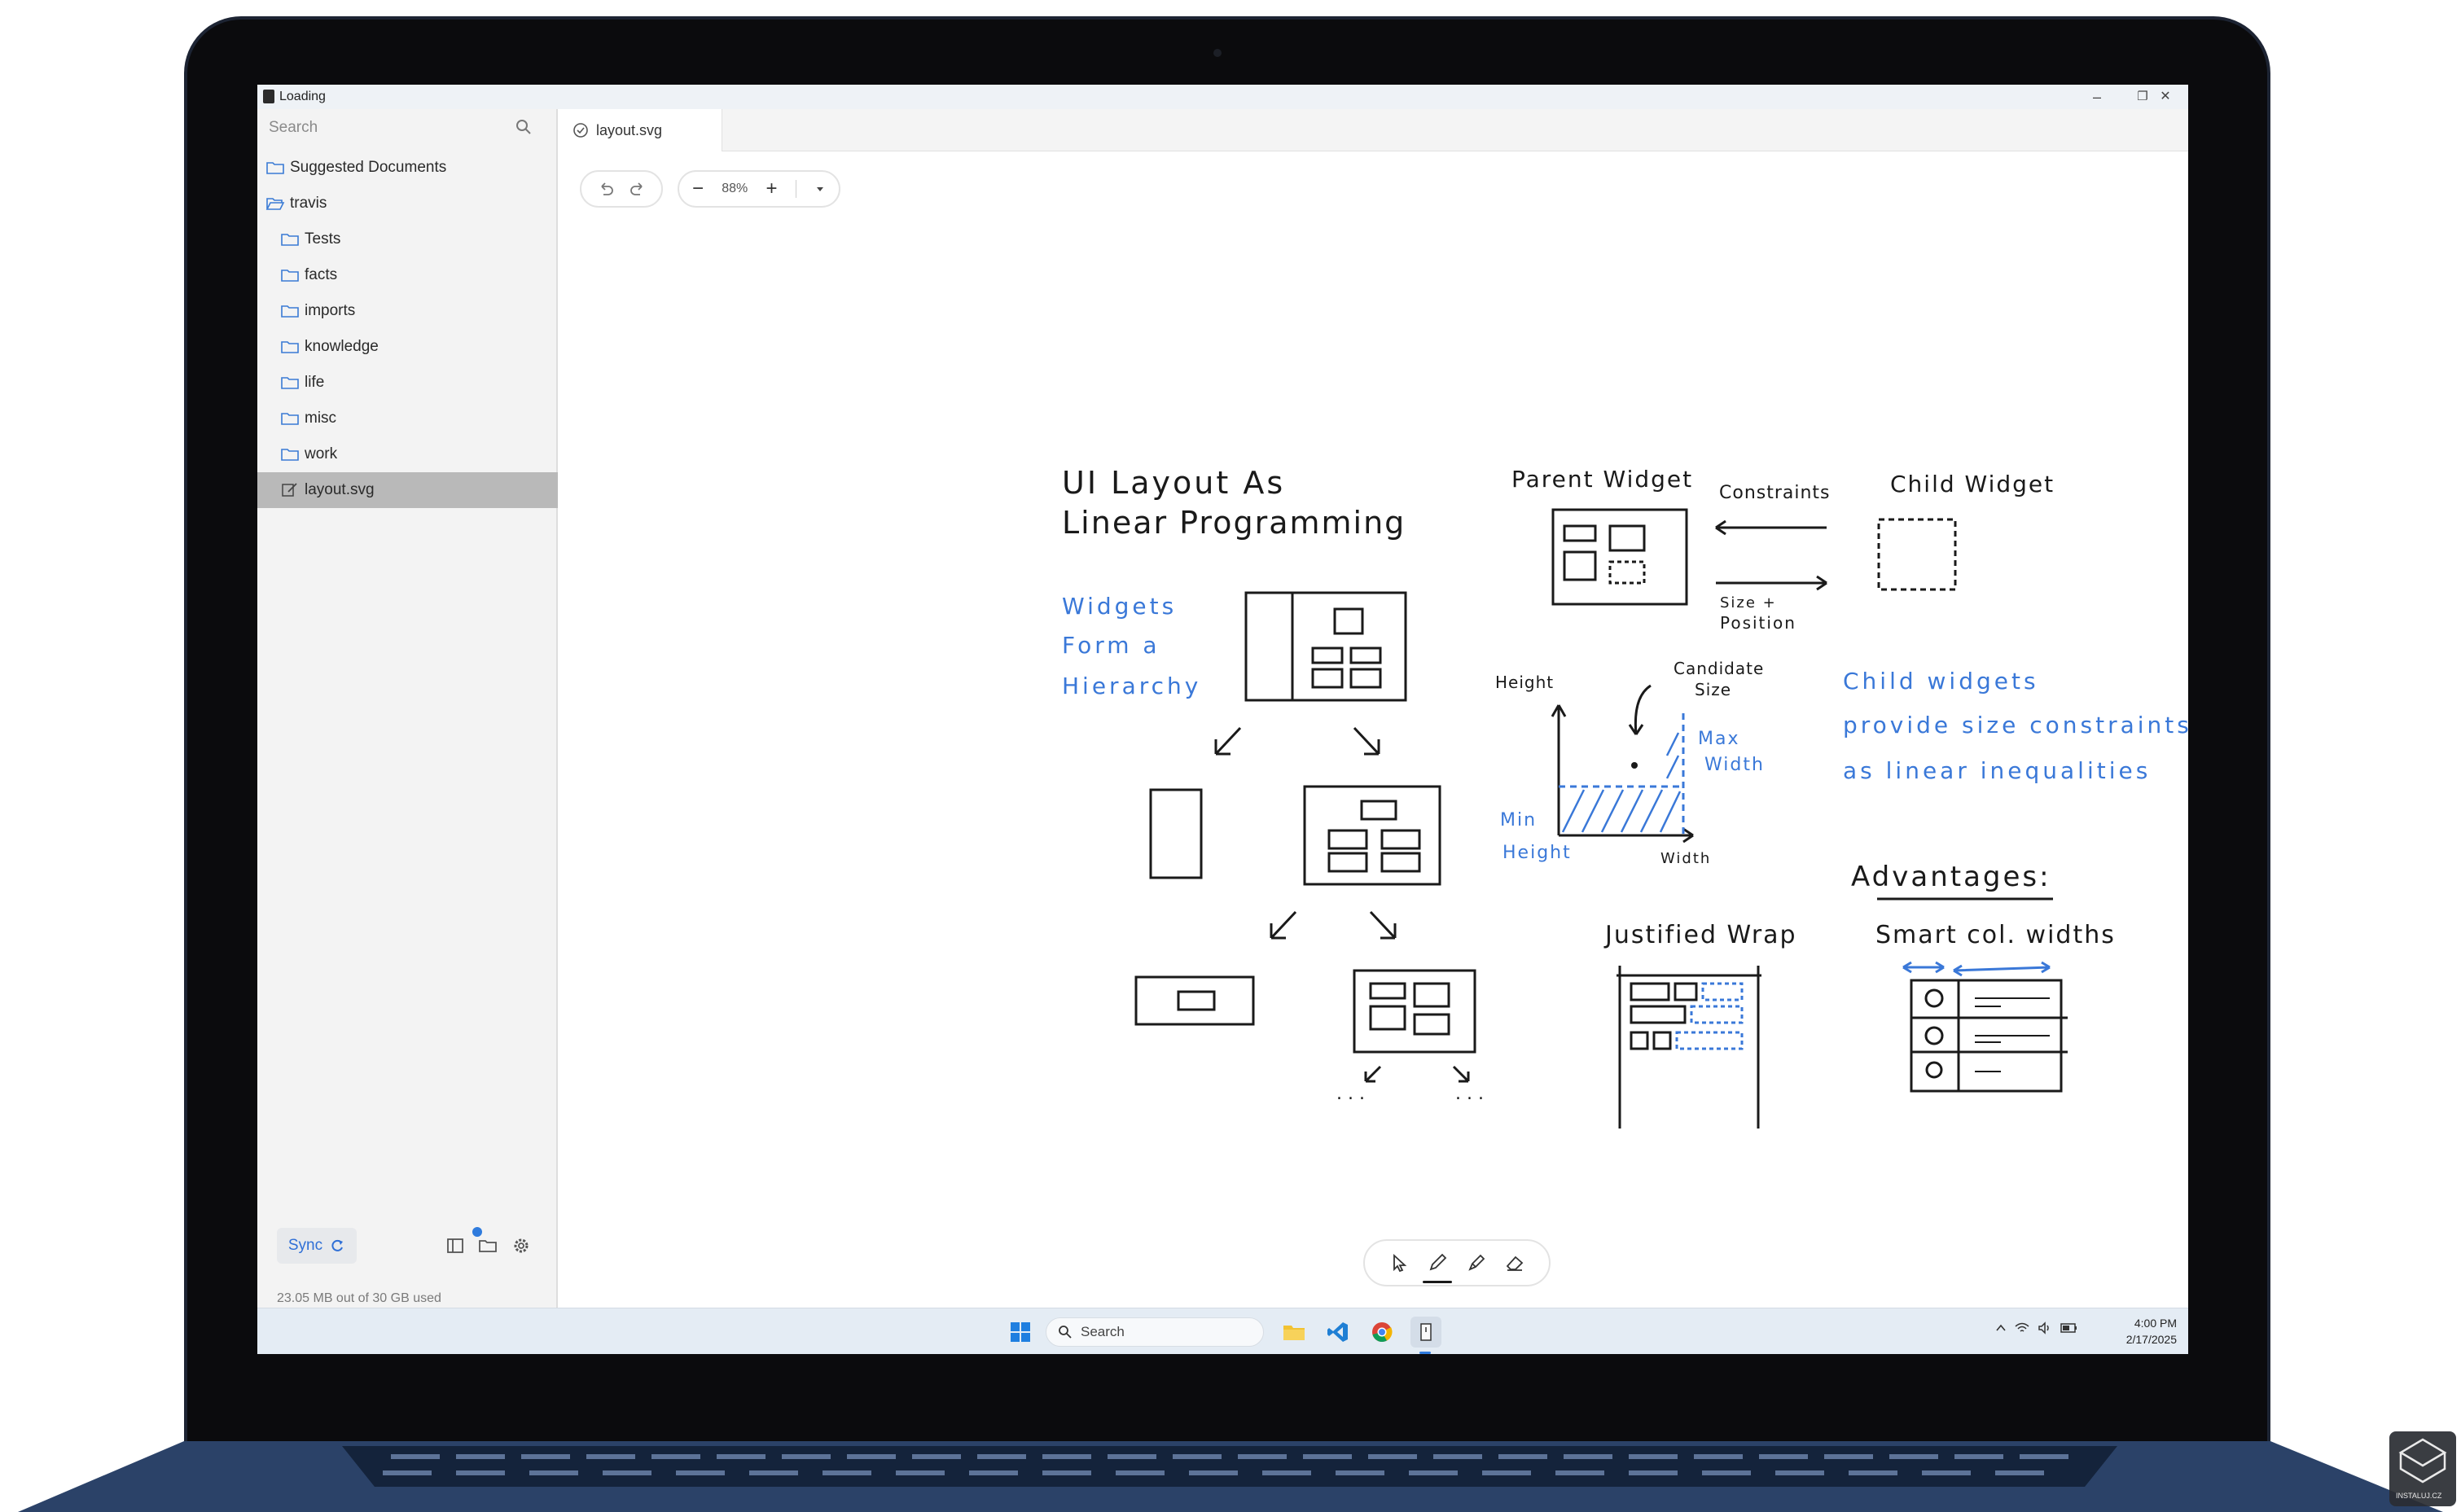 This screenshot has height=1512, width=2461. What do you see at coordinates (1524, 682) in the screenshot?
I see `height-axis-label: Height` at bounding box center [1524, 682].